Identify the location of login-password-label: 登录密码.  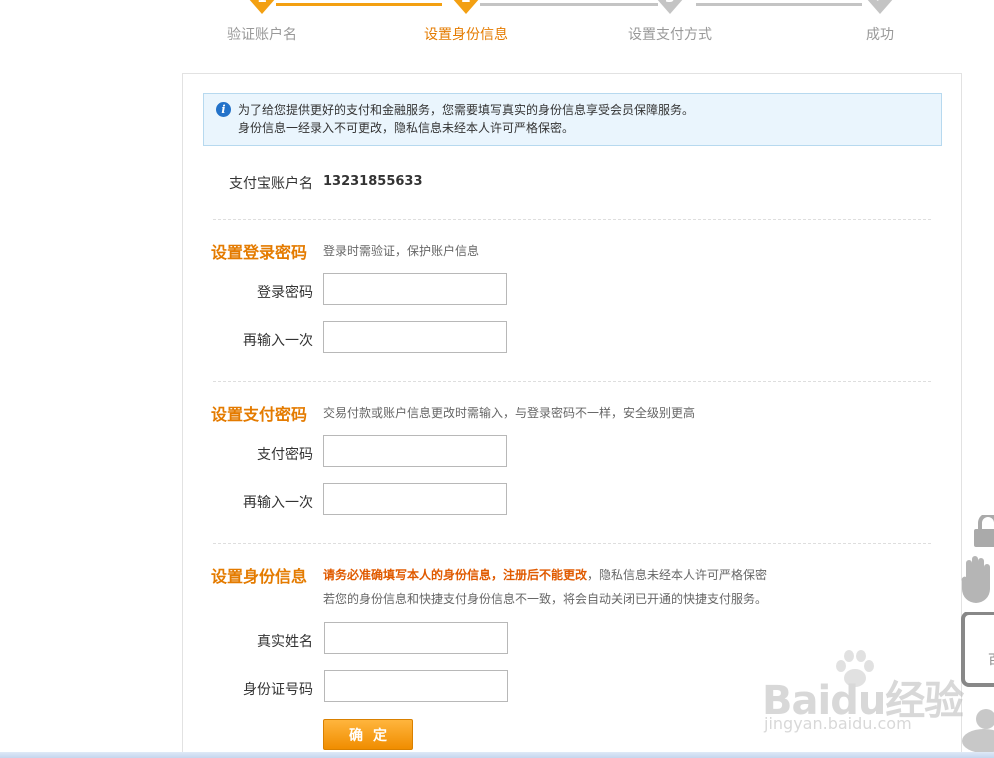
(285, 293).